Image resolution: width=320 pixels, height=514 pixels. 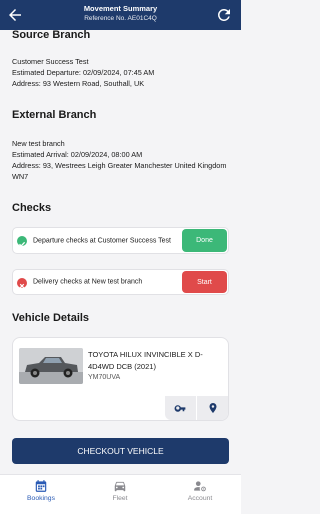 What do you see at coordinates (50, 61) in the screenshot?
I see `source-branch-name: Customer Success Test` at bounding box center [50, 61].